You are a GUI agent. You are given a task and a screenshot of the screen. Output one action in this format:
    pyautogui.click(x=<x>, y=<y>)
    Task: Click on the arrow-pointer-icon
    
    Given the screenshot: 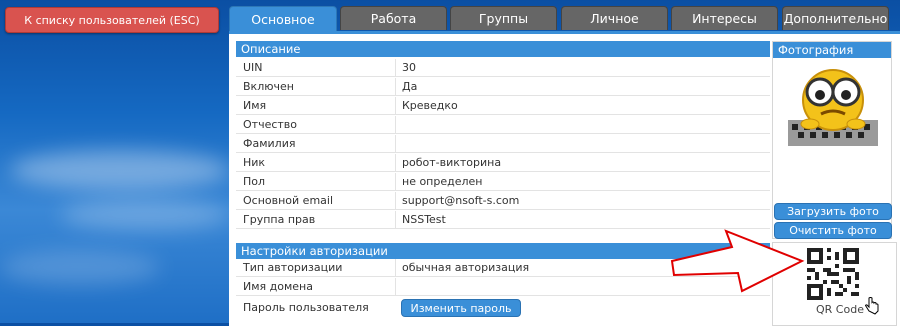 What is the action you would take?
    pyautogui.click(x=738, y=253)
    